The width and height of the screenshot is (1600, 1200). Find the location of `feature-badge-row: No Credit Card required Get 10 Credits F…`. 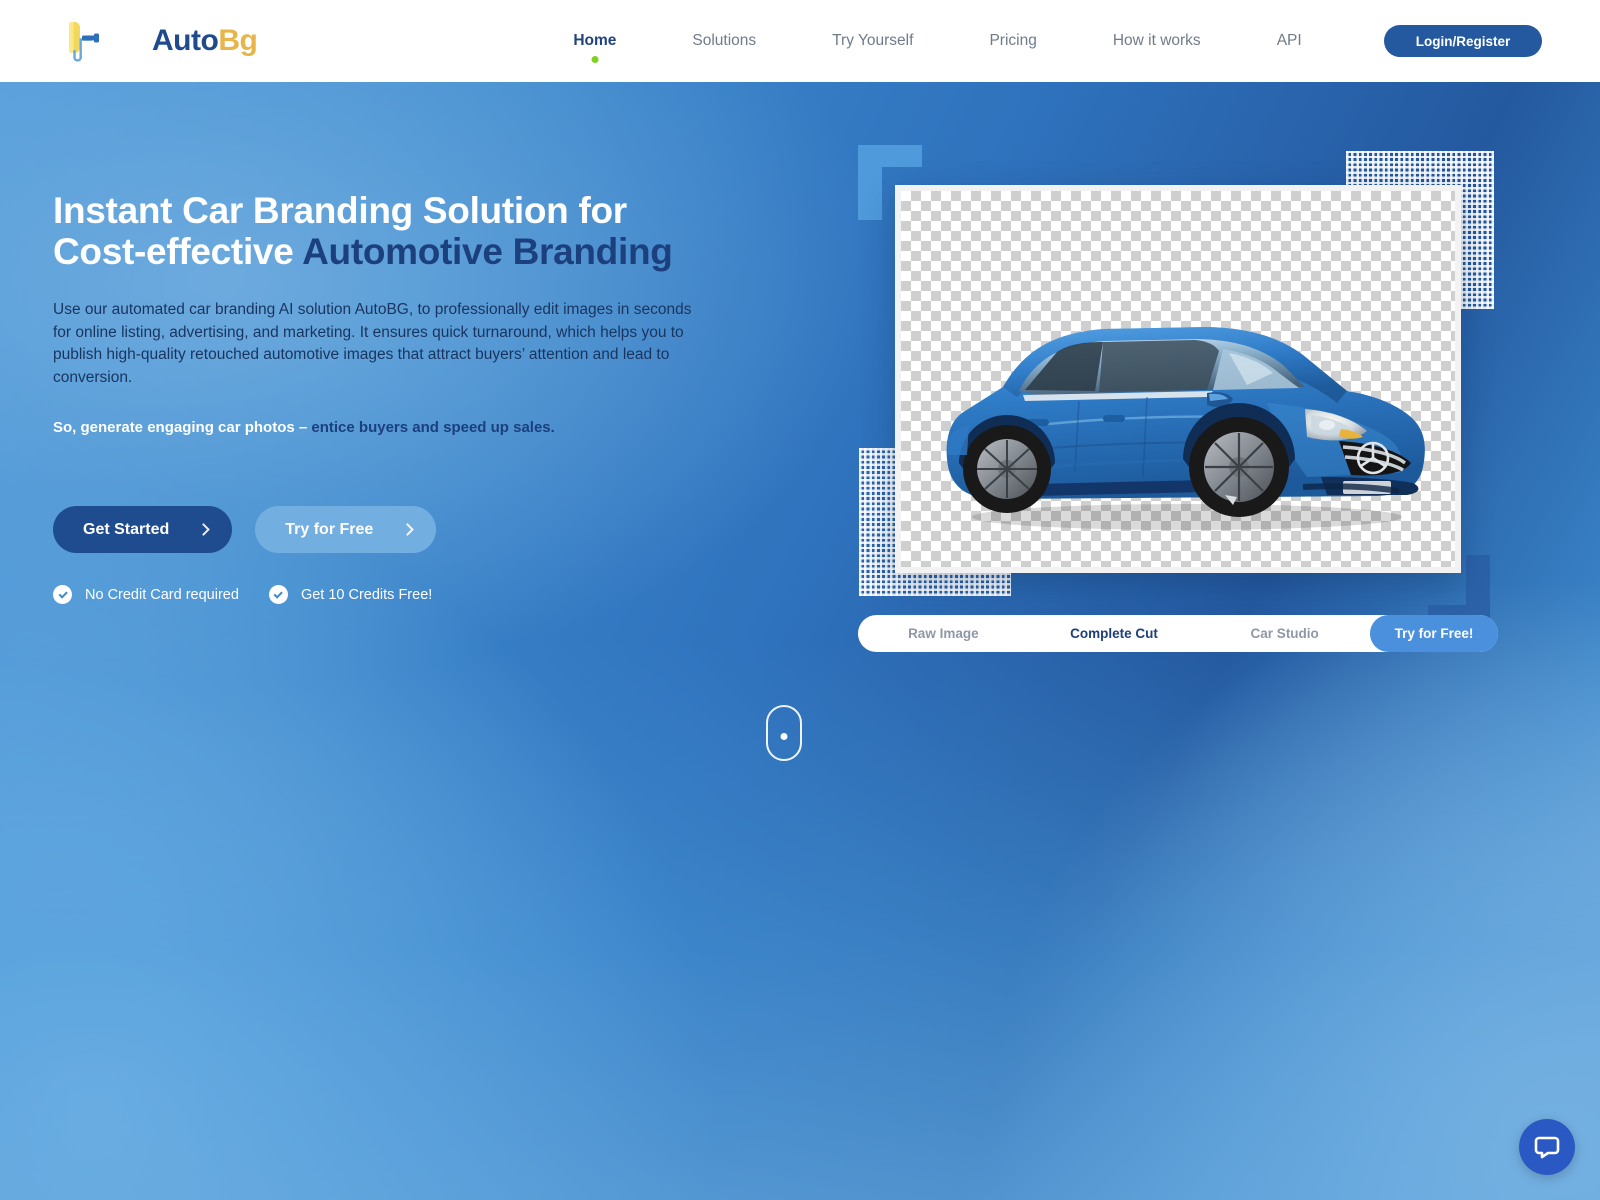

feature-badge-row: No Credit Card required Get 10 Credits F… is located at coordinates (403, 595).